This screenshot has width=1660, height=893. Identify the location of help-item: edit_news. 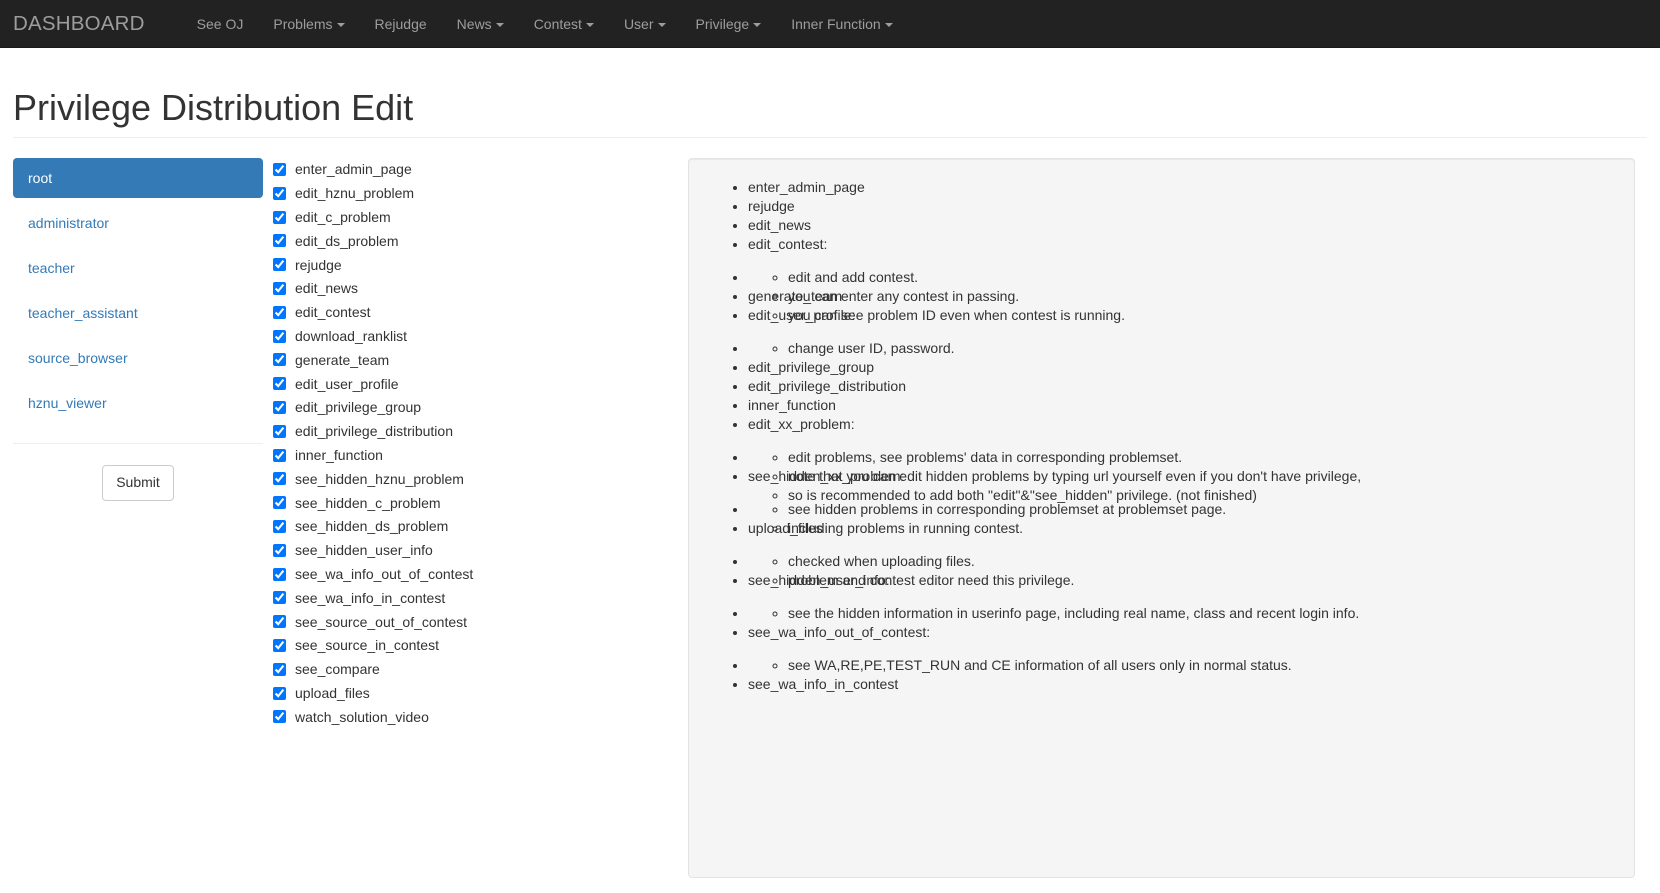
(1181, 225).